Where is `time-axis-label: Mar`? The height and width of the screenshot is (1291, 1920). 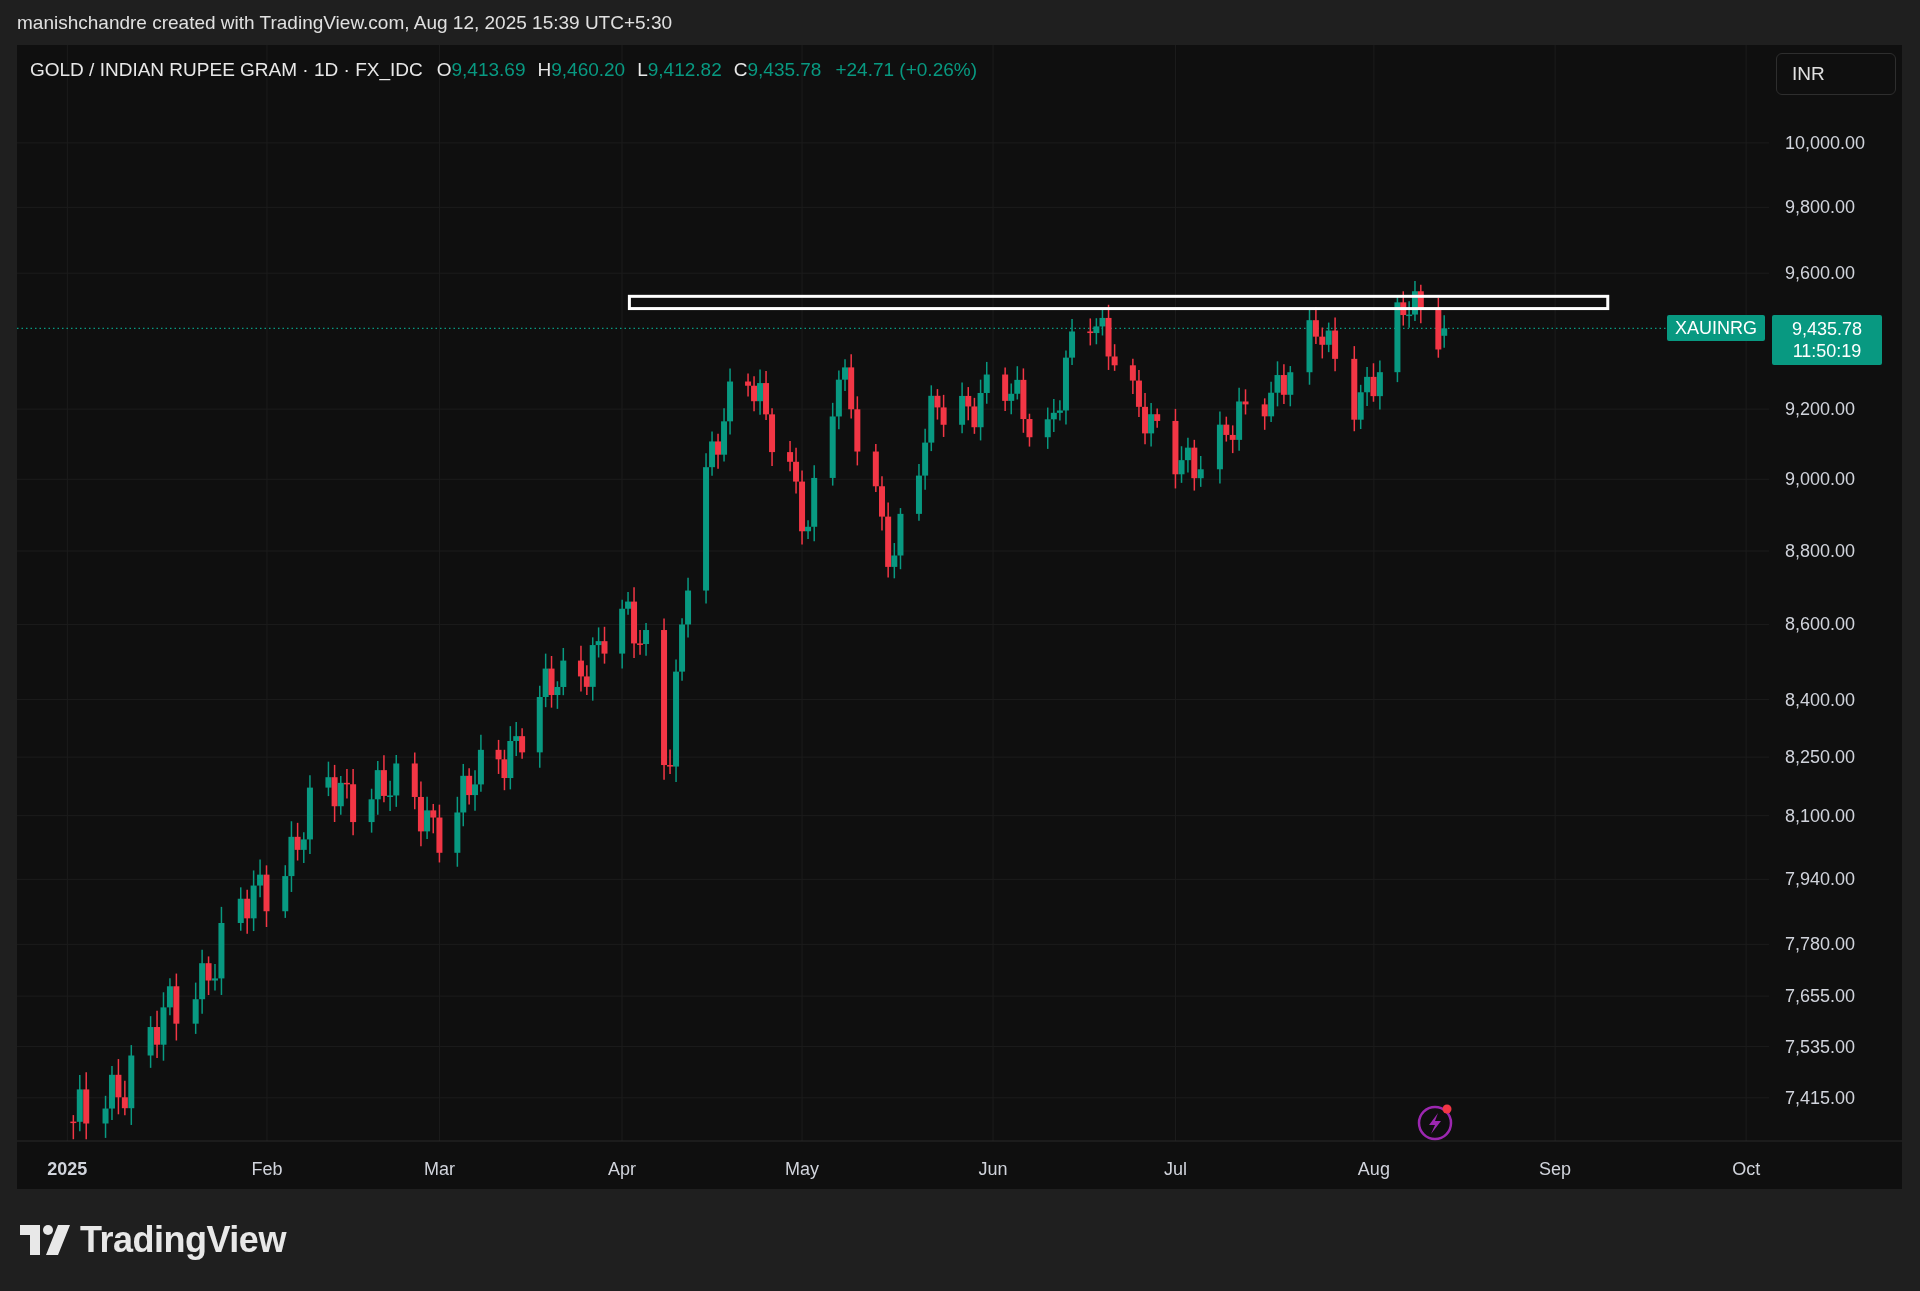
time-axis-label: Mar is located at coordinates (440, 1169).